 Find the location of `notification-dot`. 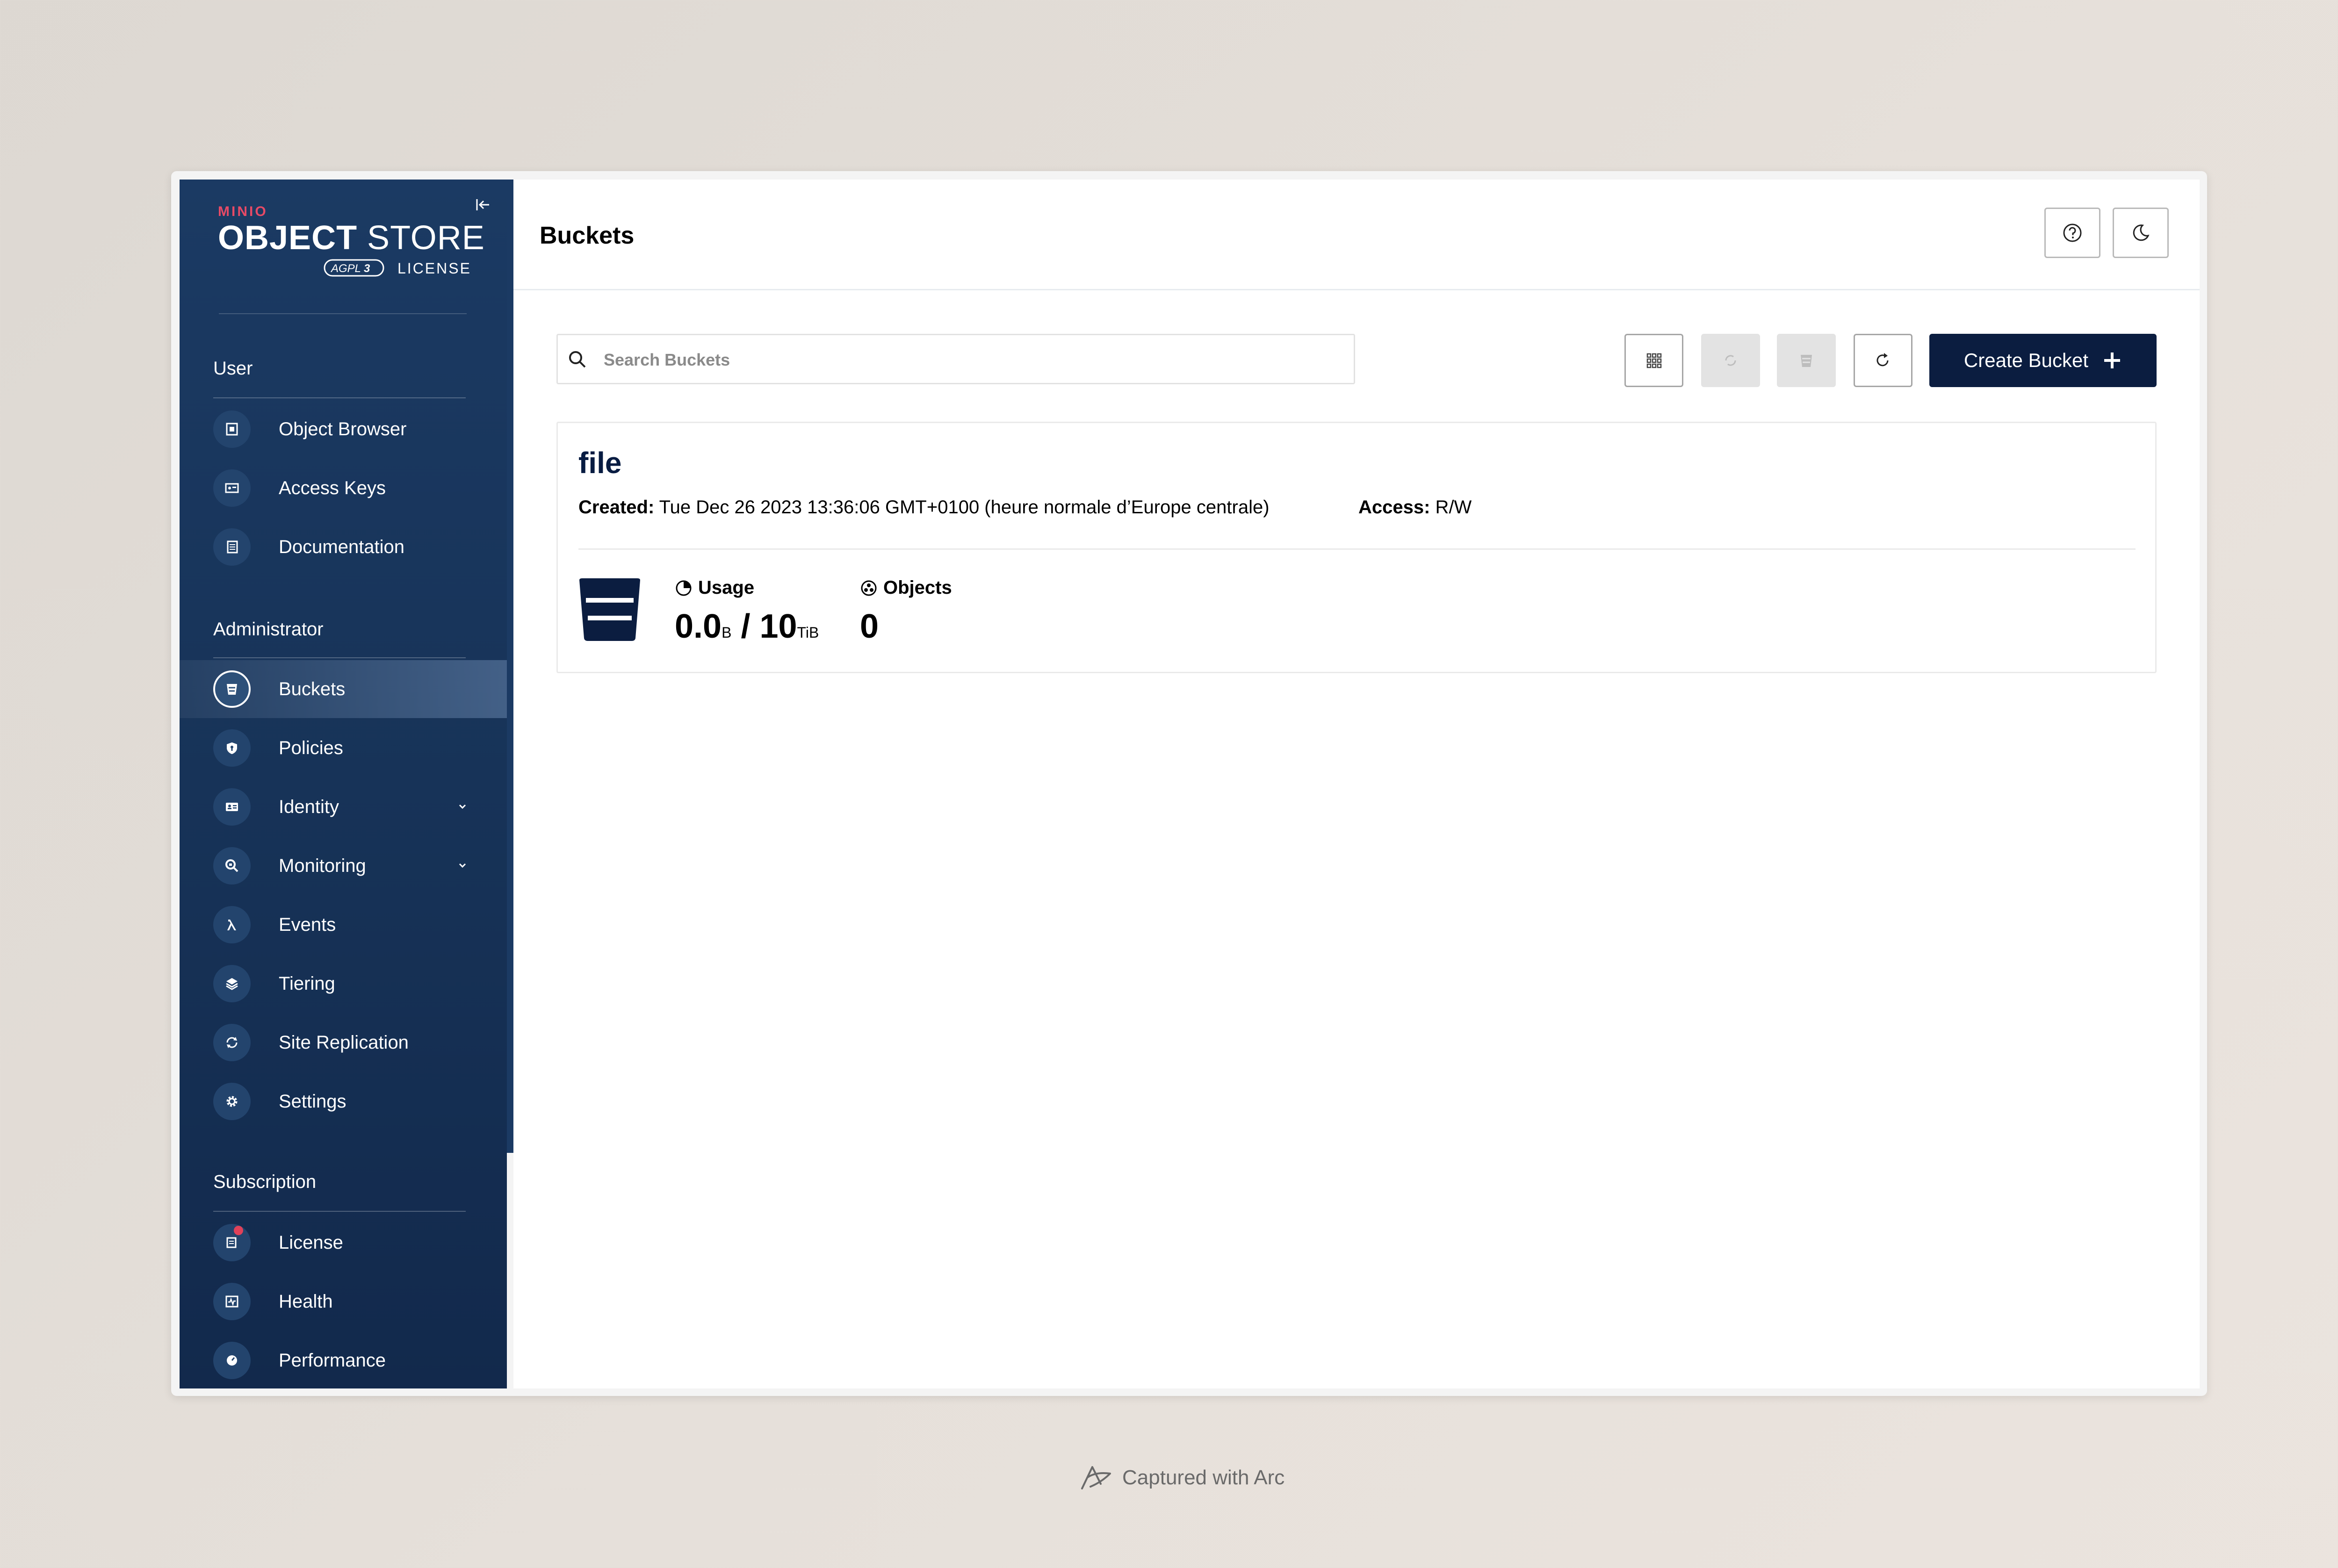

notification-dot is located at coordinates (239, 1230).